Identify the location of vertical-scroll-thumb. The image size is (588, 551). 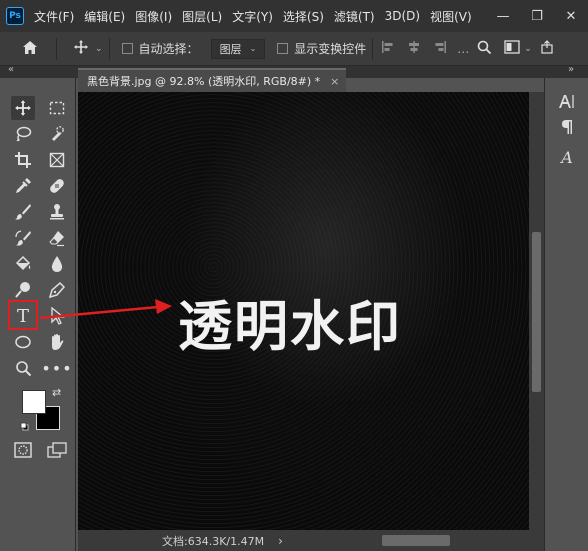
(536, 312).